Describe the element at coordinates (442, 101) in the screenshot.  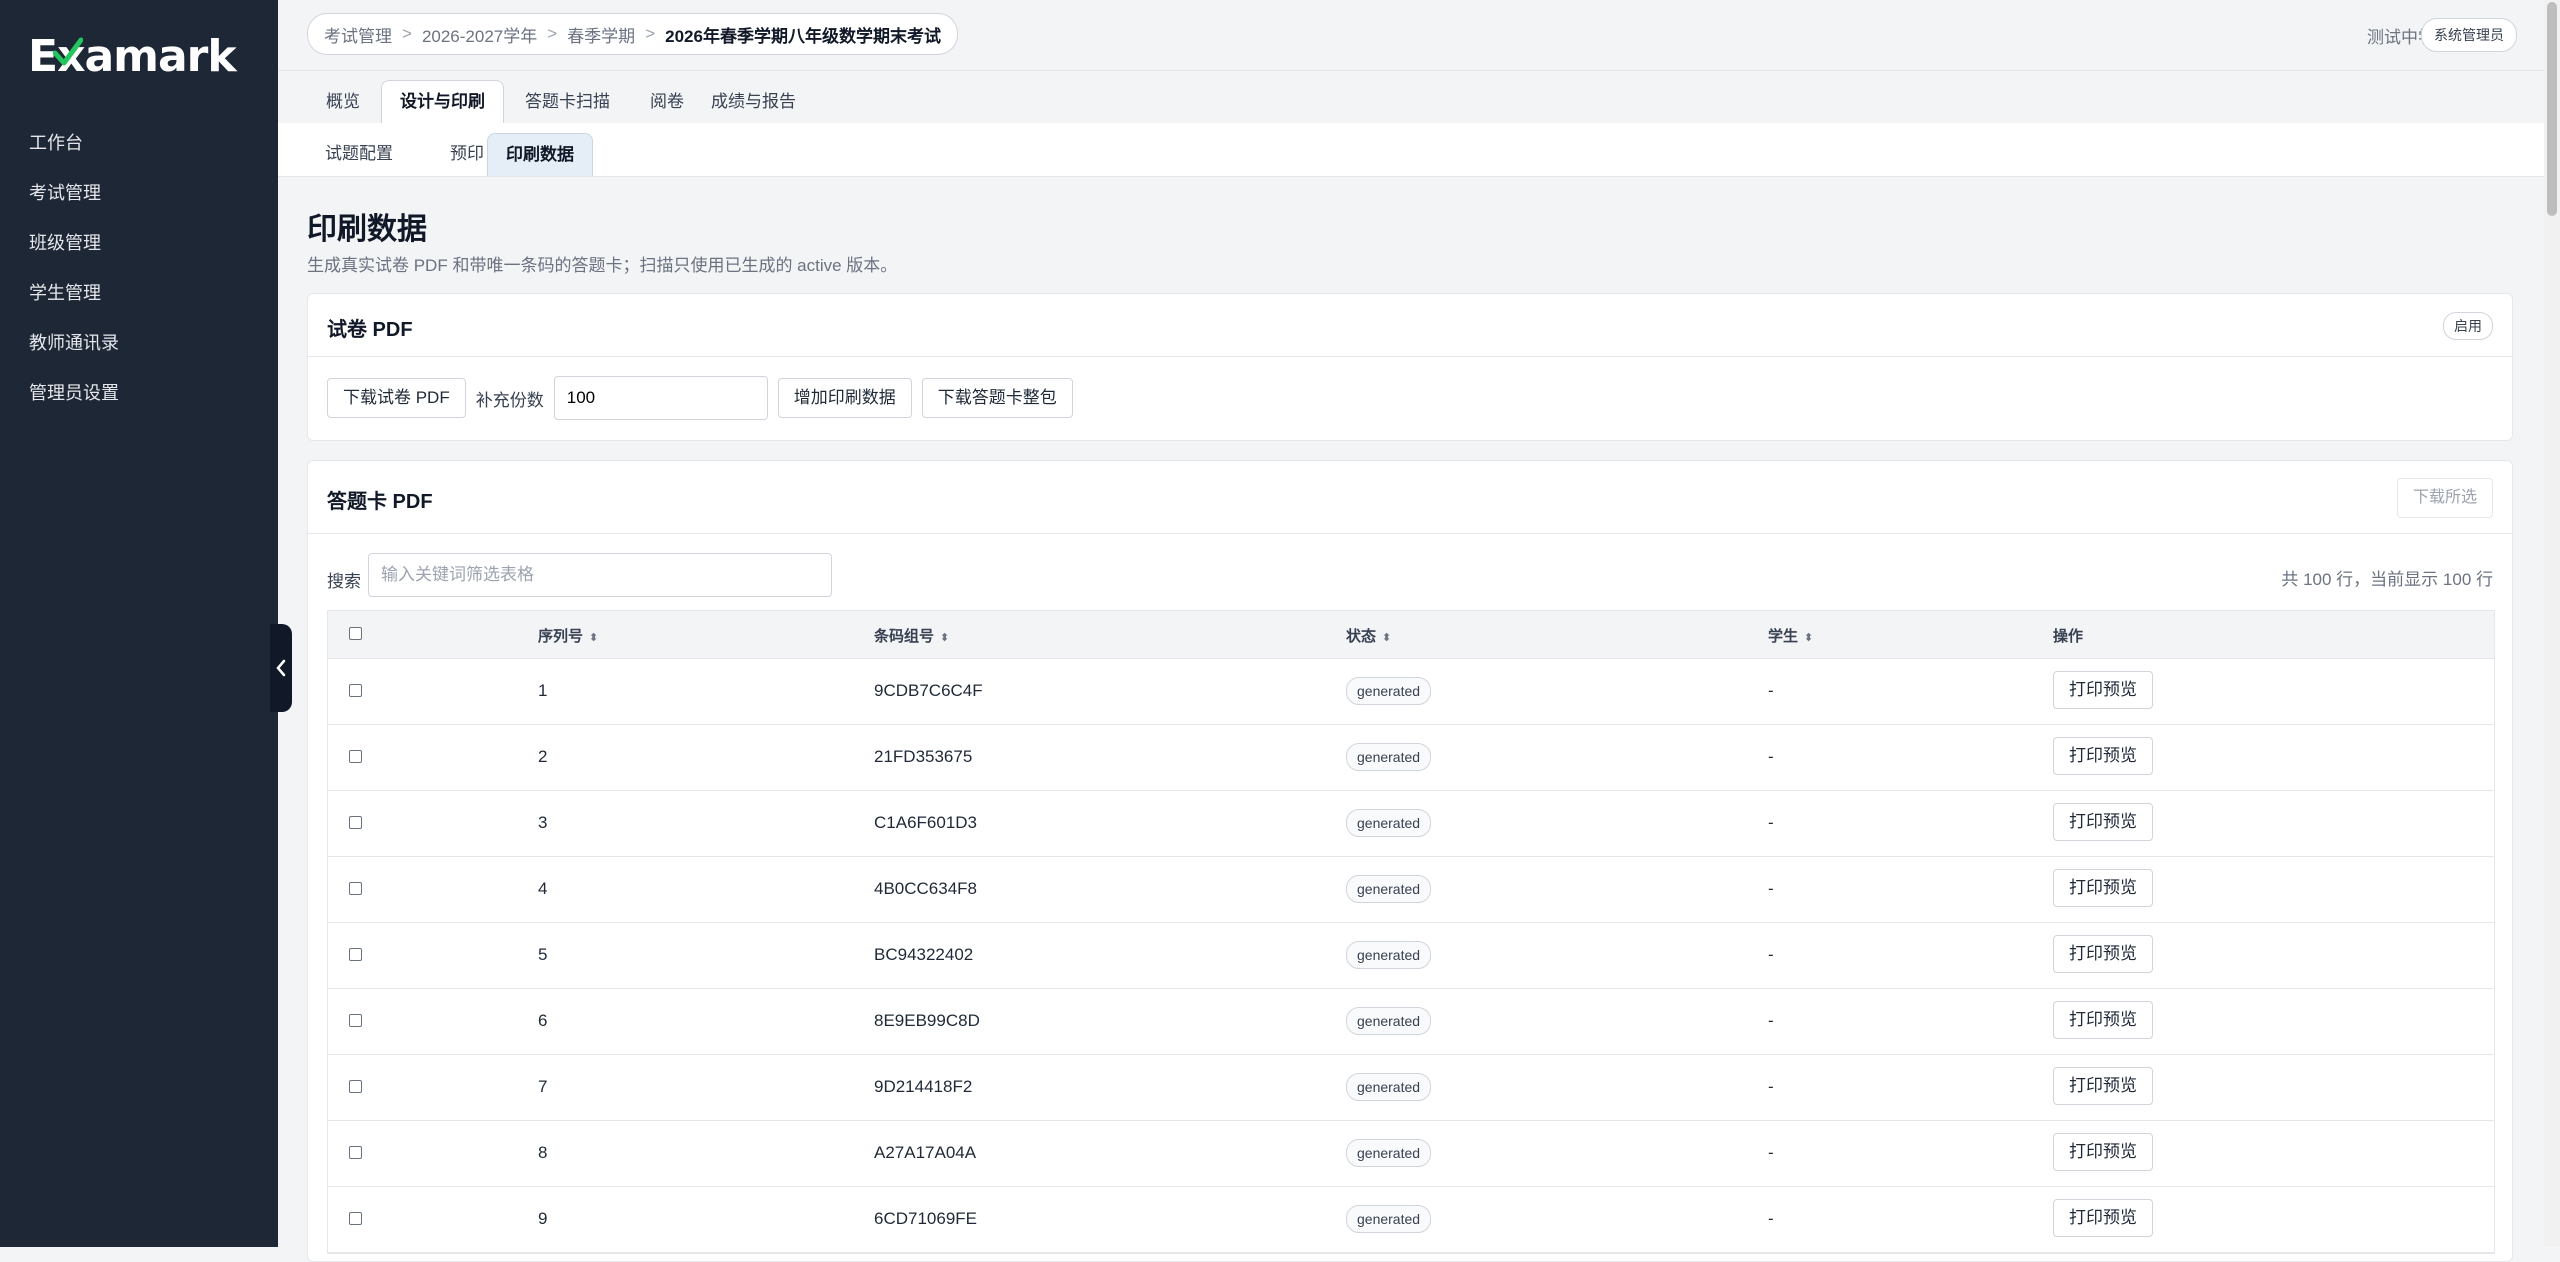
I see `tab-design-print: 设计与印刷` at that location.